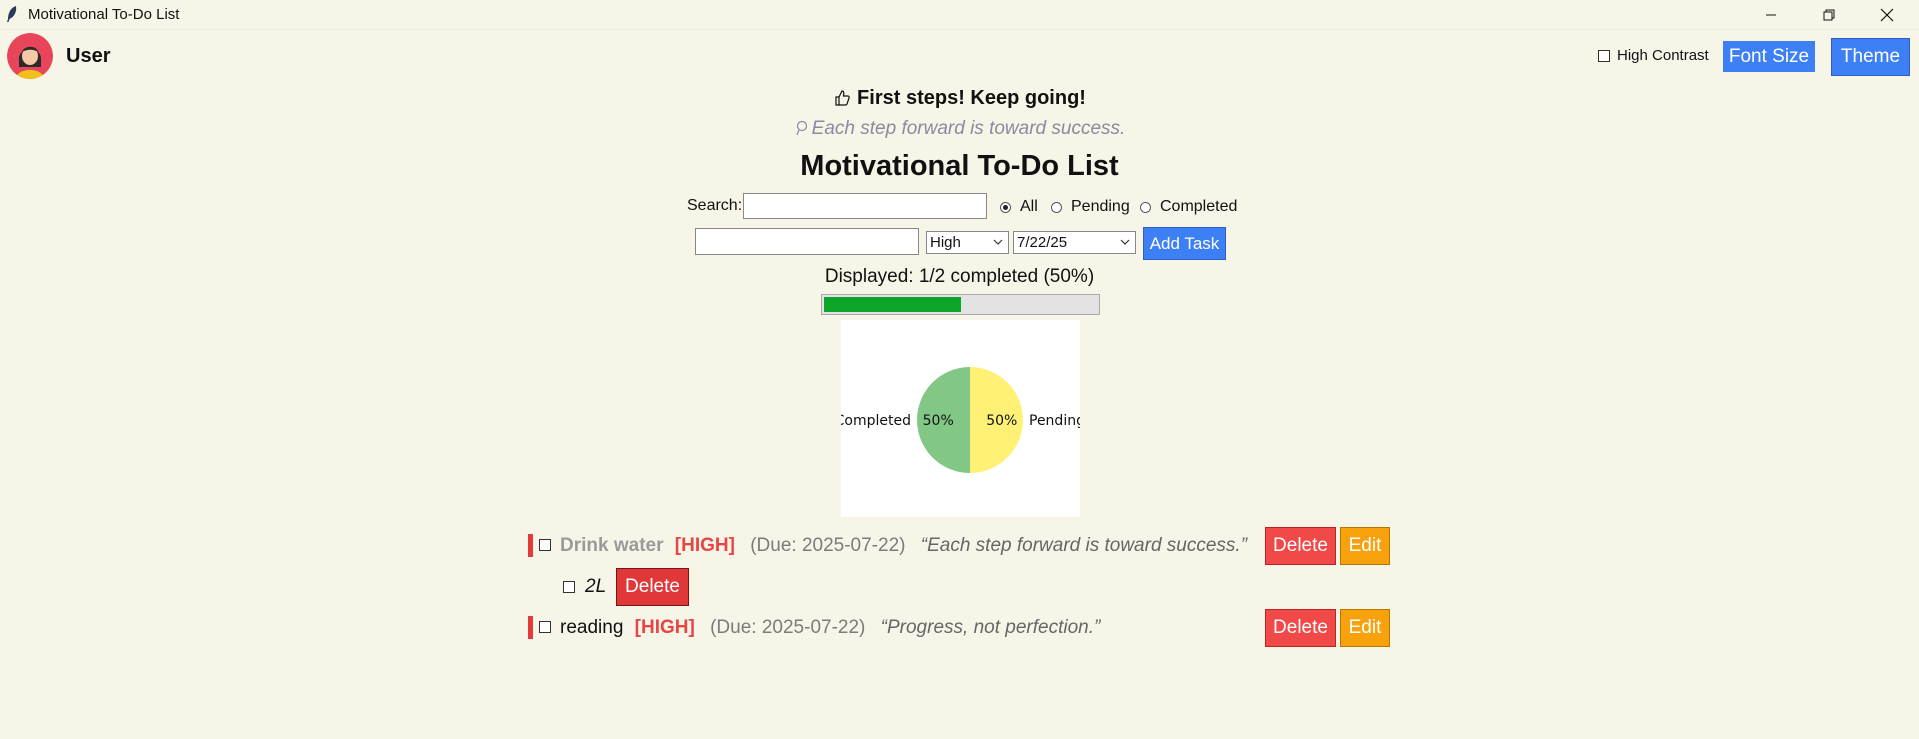 This screenshot has height=739, width=1919. I want to click on username: User, so click(88, 56).